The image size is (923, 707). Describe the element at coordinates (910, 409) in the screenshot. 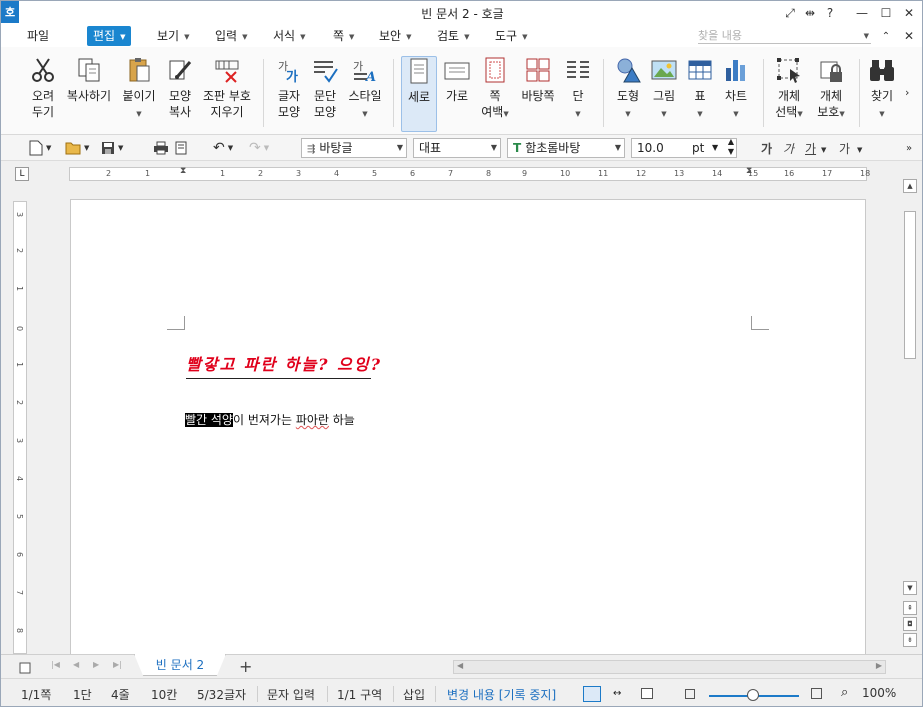

I see `vertical-scrollbar: ▲ ▼ ⇞ ◘ ⇟` at that location.